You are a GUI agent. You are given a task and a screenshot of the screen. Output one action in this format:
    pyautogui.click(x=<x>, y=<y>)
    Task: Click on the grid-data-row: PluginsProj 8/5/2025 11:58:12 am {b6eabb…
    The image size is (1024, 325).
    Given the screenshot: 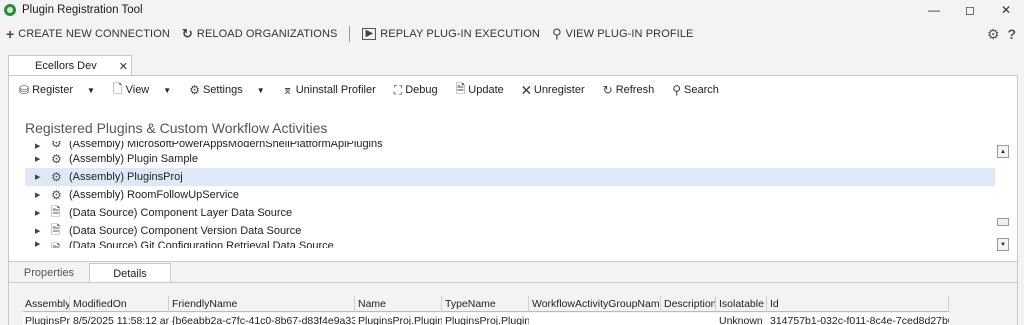 What is the action you would take?
    pyautogui.click(x=486, y=319)
    